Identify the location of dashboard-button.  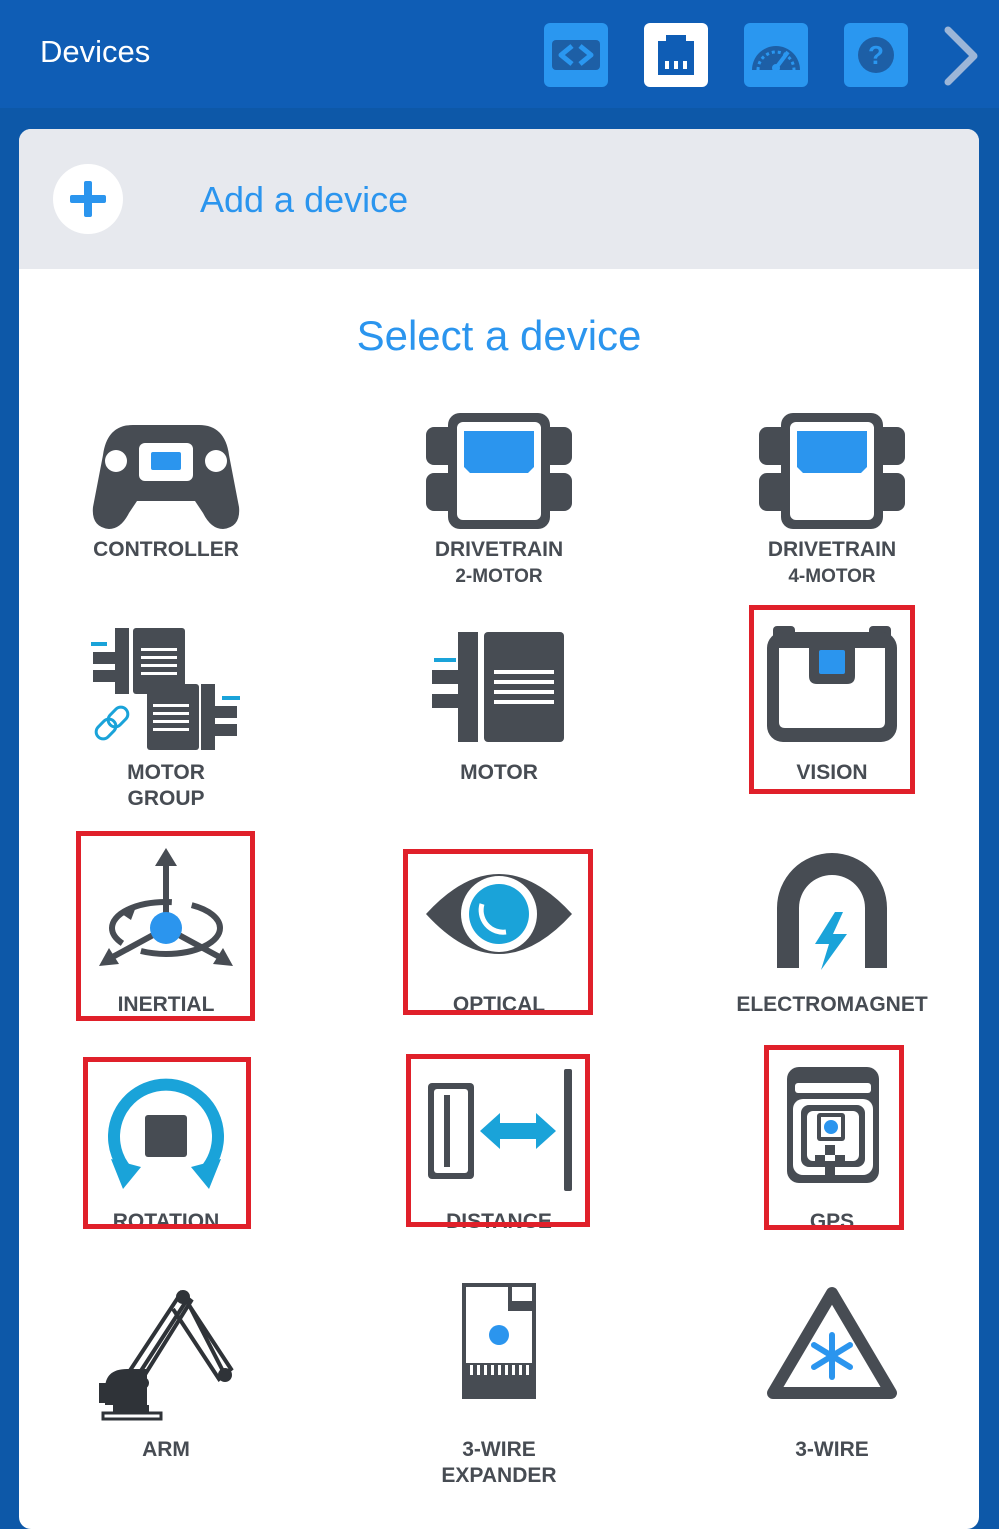
(776, 55).